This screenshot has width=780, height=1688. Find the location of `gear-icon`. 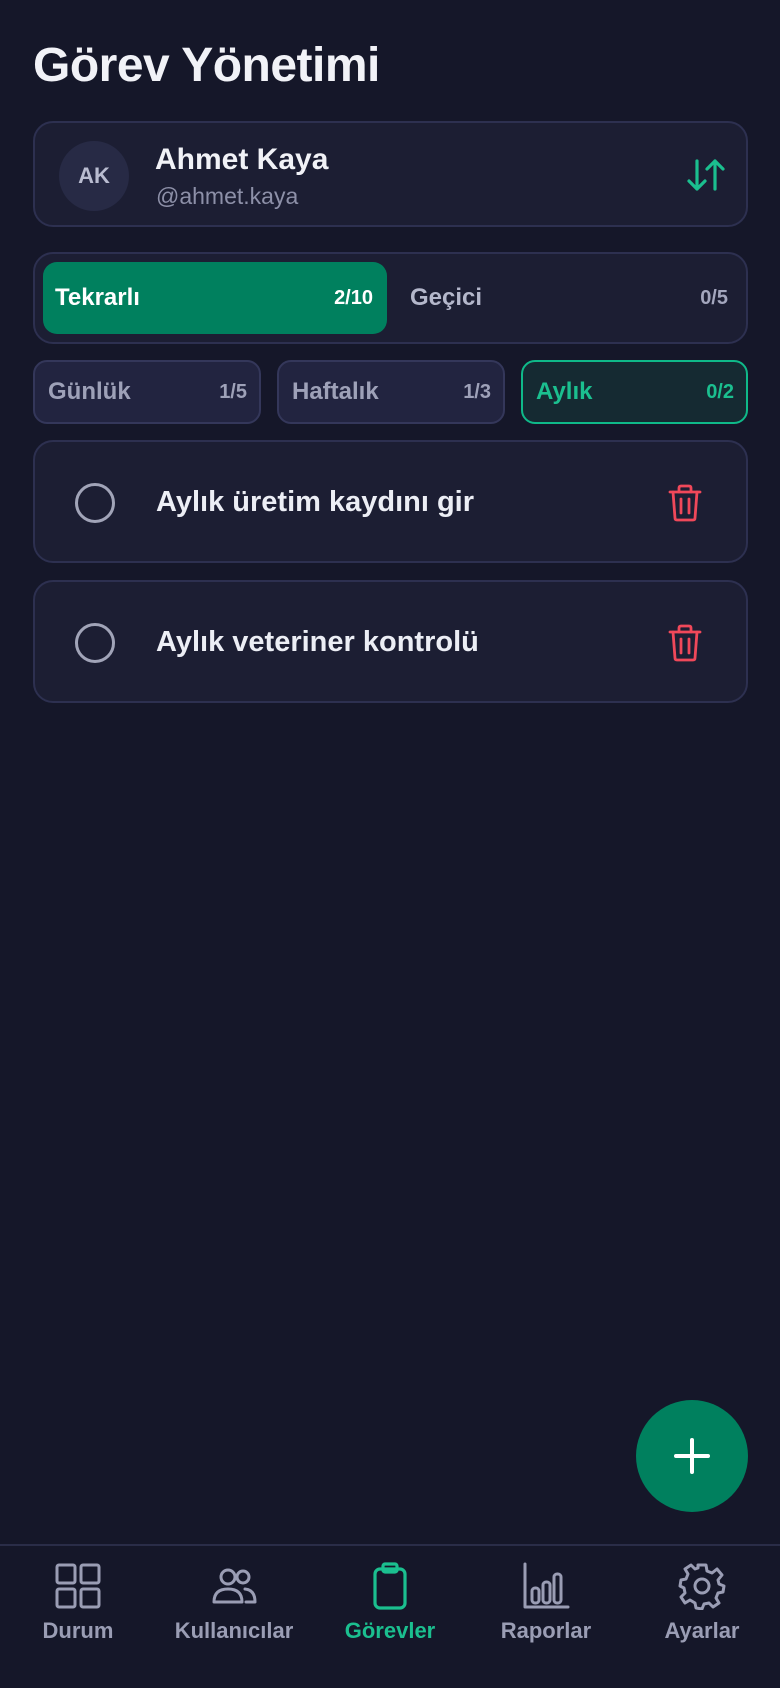

gear-icon is located at coordinates (702, 1586).